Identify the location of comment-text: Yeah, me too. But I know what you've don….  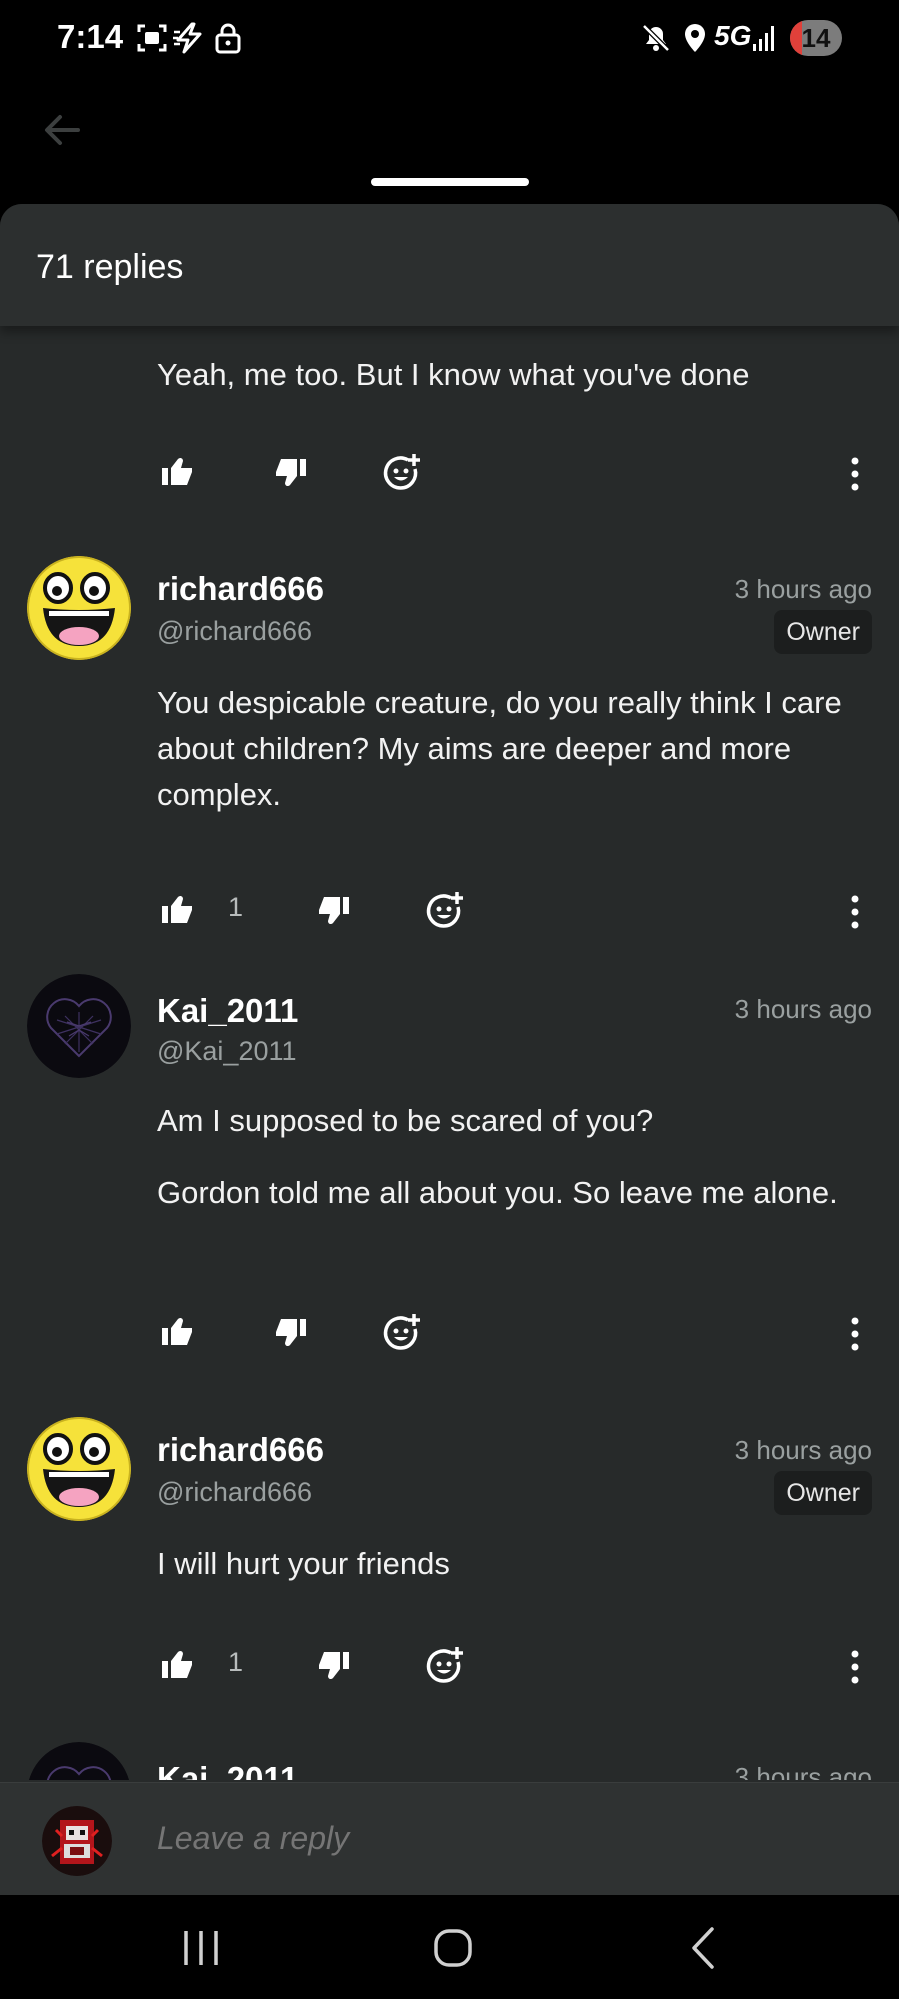
(507, 375).